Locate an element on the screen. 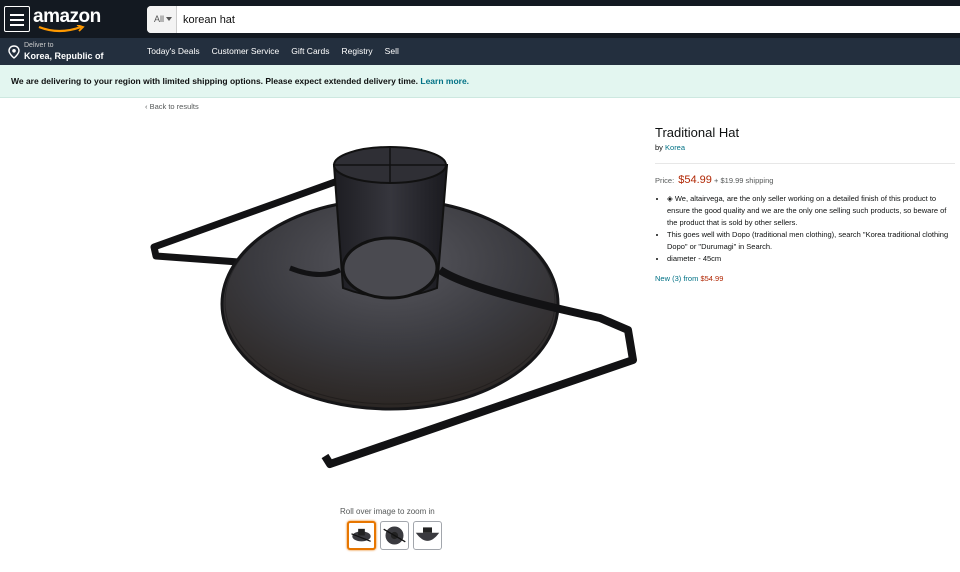 The image size is (960, 572). amazon-logo: amazon is located at coordinates (69, 19).